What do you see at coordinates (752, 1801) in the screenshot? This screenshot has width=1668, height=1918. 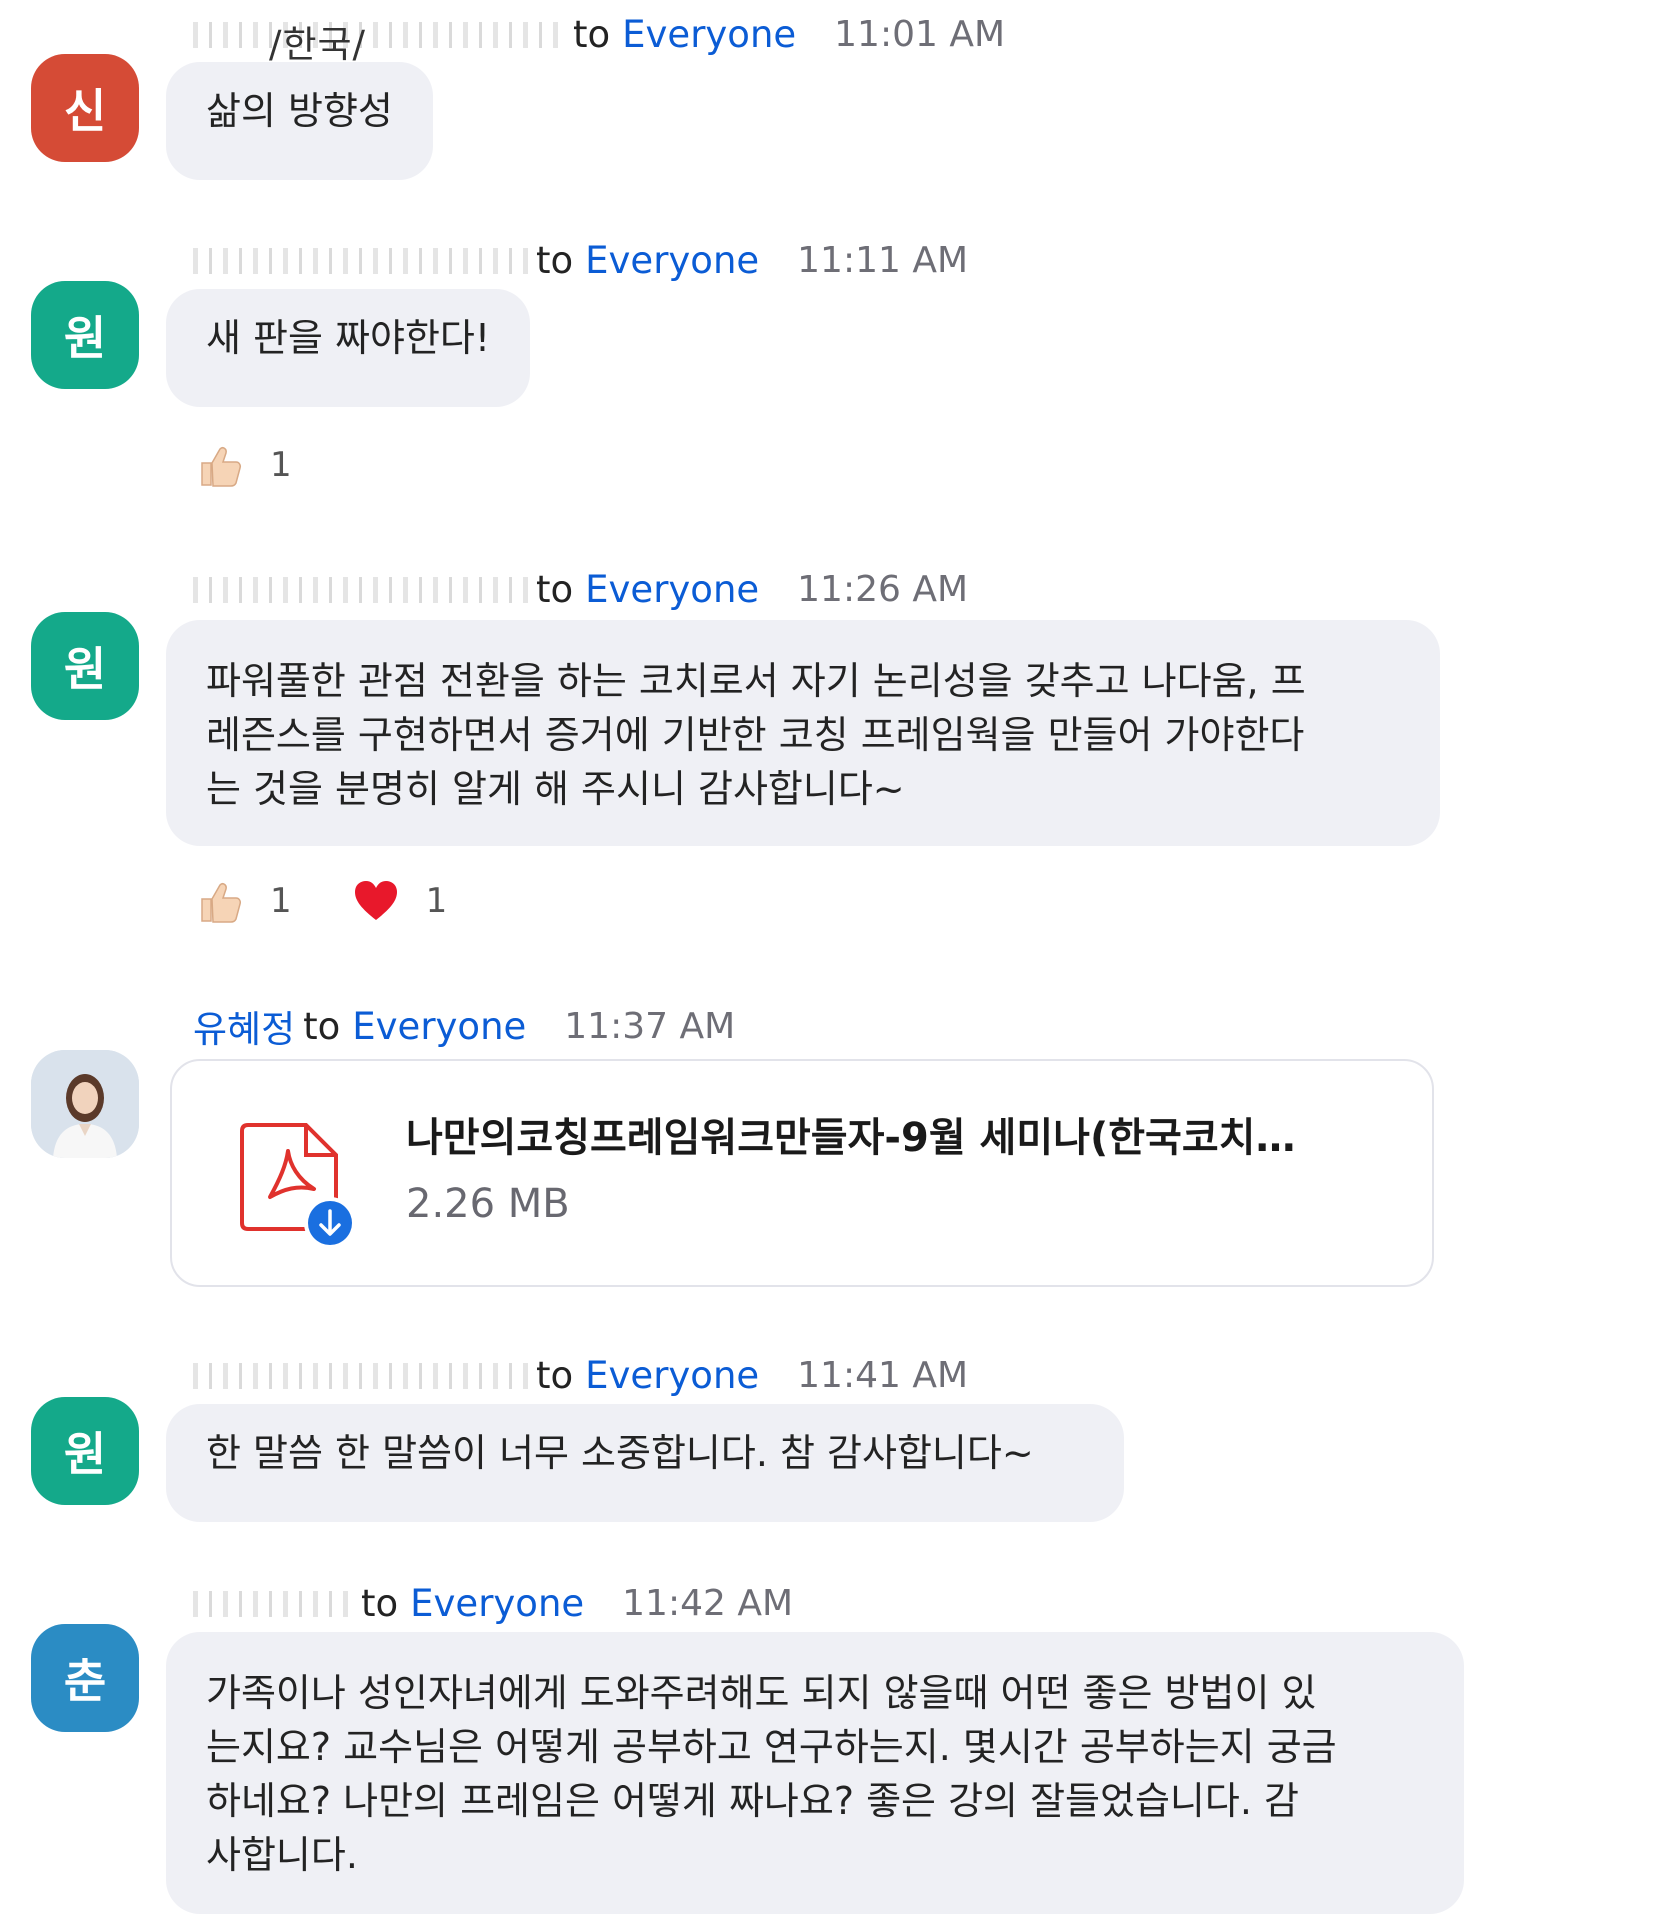 I see `message-text-line: 하네요? 나만의 프레임은 어떻게 짜나요? 좋은 강의 잘들었습니다. 감` at bounding box center [752, 1801].